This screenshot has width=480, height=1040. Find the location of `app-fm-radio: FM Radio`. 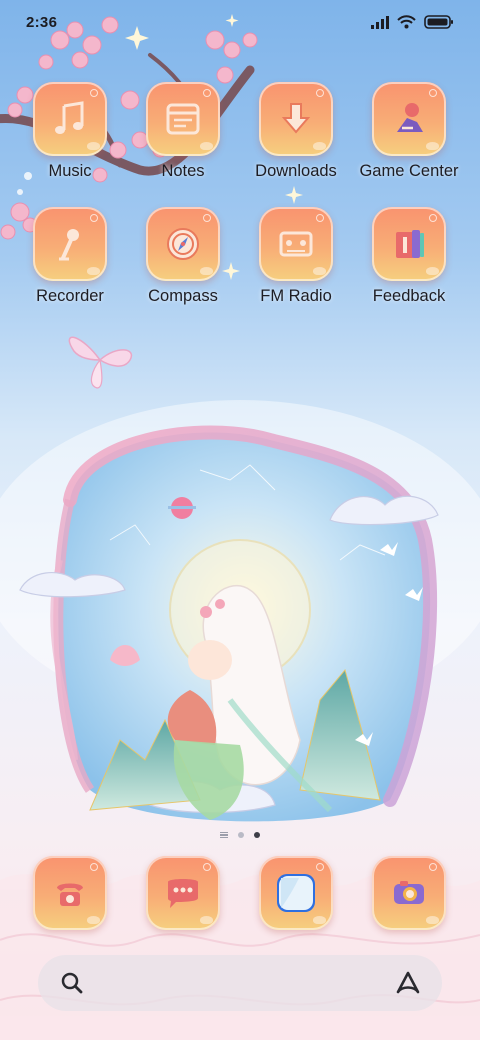

app-fm-radio: FM Radio is located at coordinates (296, 256).